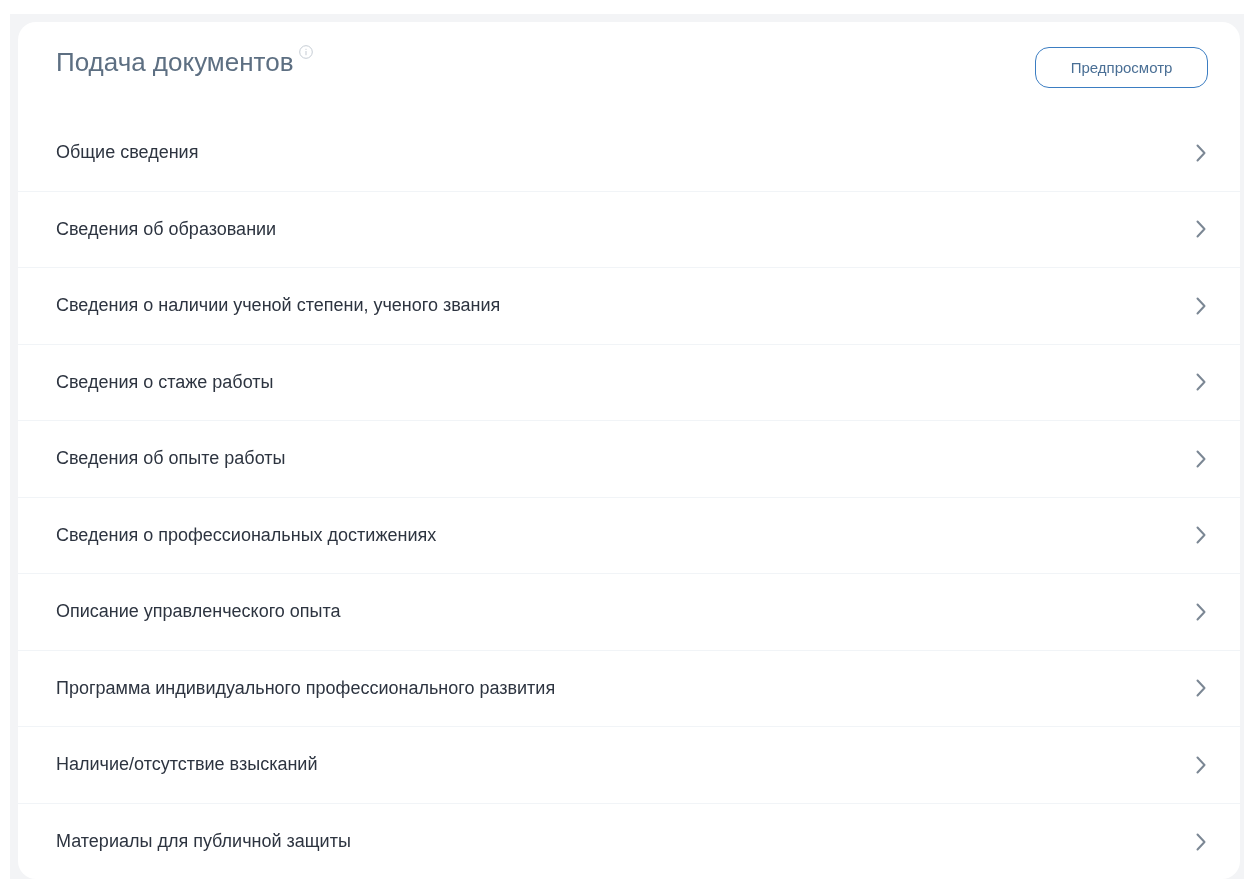 The height and width of the screenshot is (879, 1244). Describe the element at coordinates (629, 688) in the screenshot. I see `section-item: Программа индивидуального профессионального развития` at that location.